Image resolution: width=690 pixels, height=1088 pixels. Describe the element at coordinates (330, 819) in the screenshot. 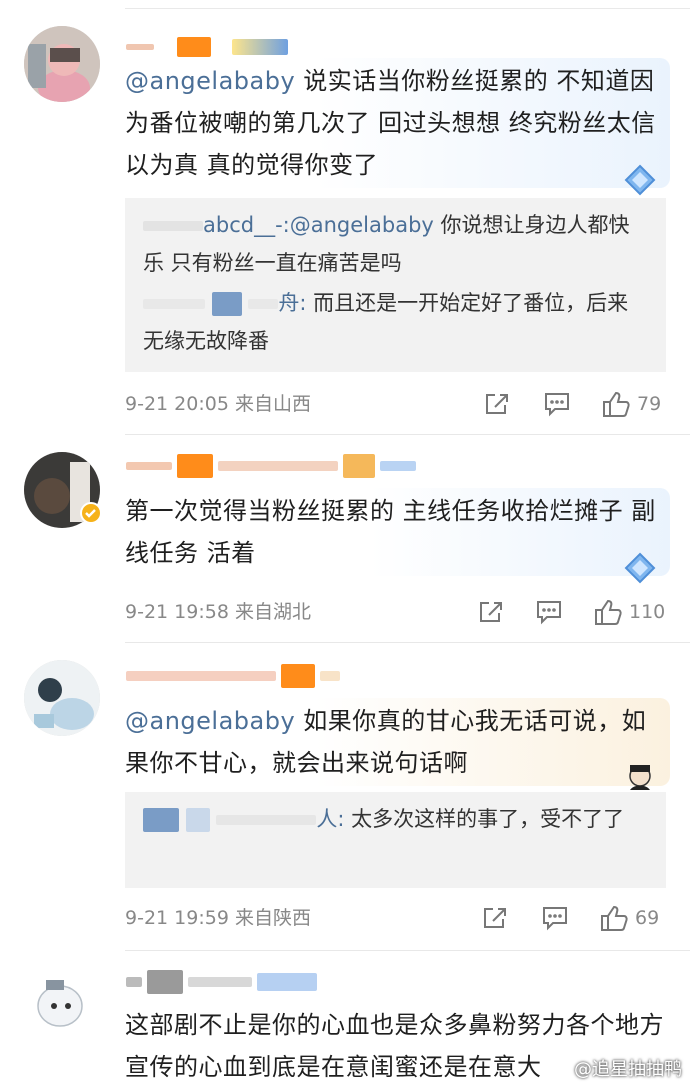

I see `reply-username: 人:` at that location.